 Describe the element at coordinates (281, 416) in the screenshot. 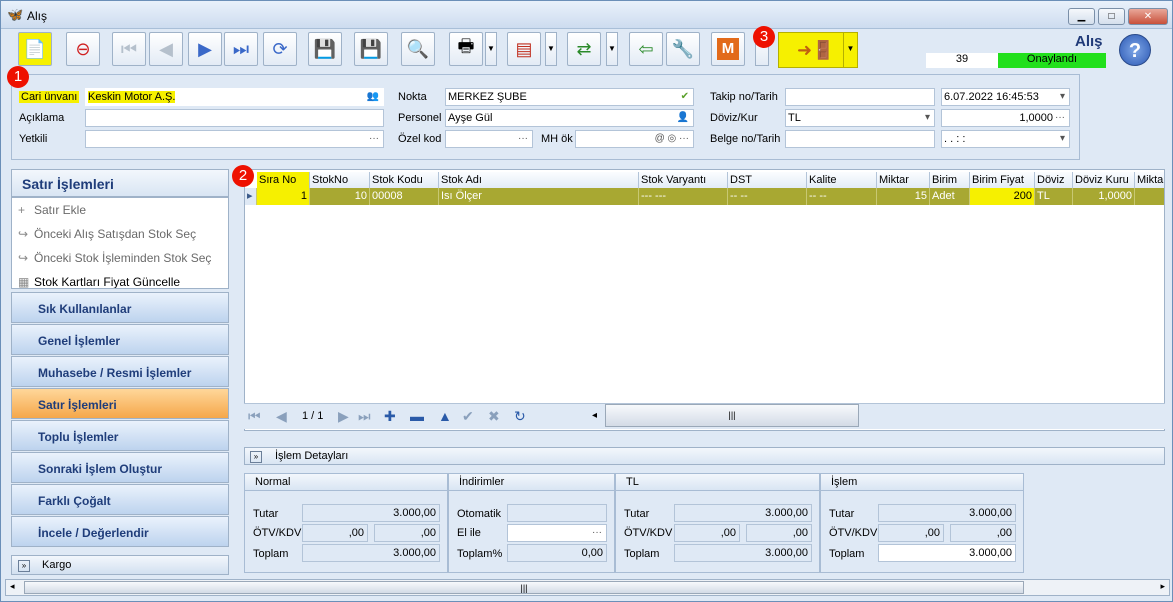

I see `nav-prev-icon: ◀` at that location.